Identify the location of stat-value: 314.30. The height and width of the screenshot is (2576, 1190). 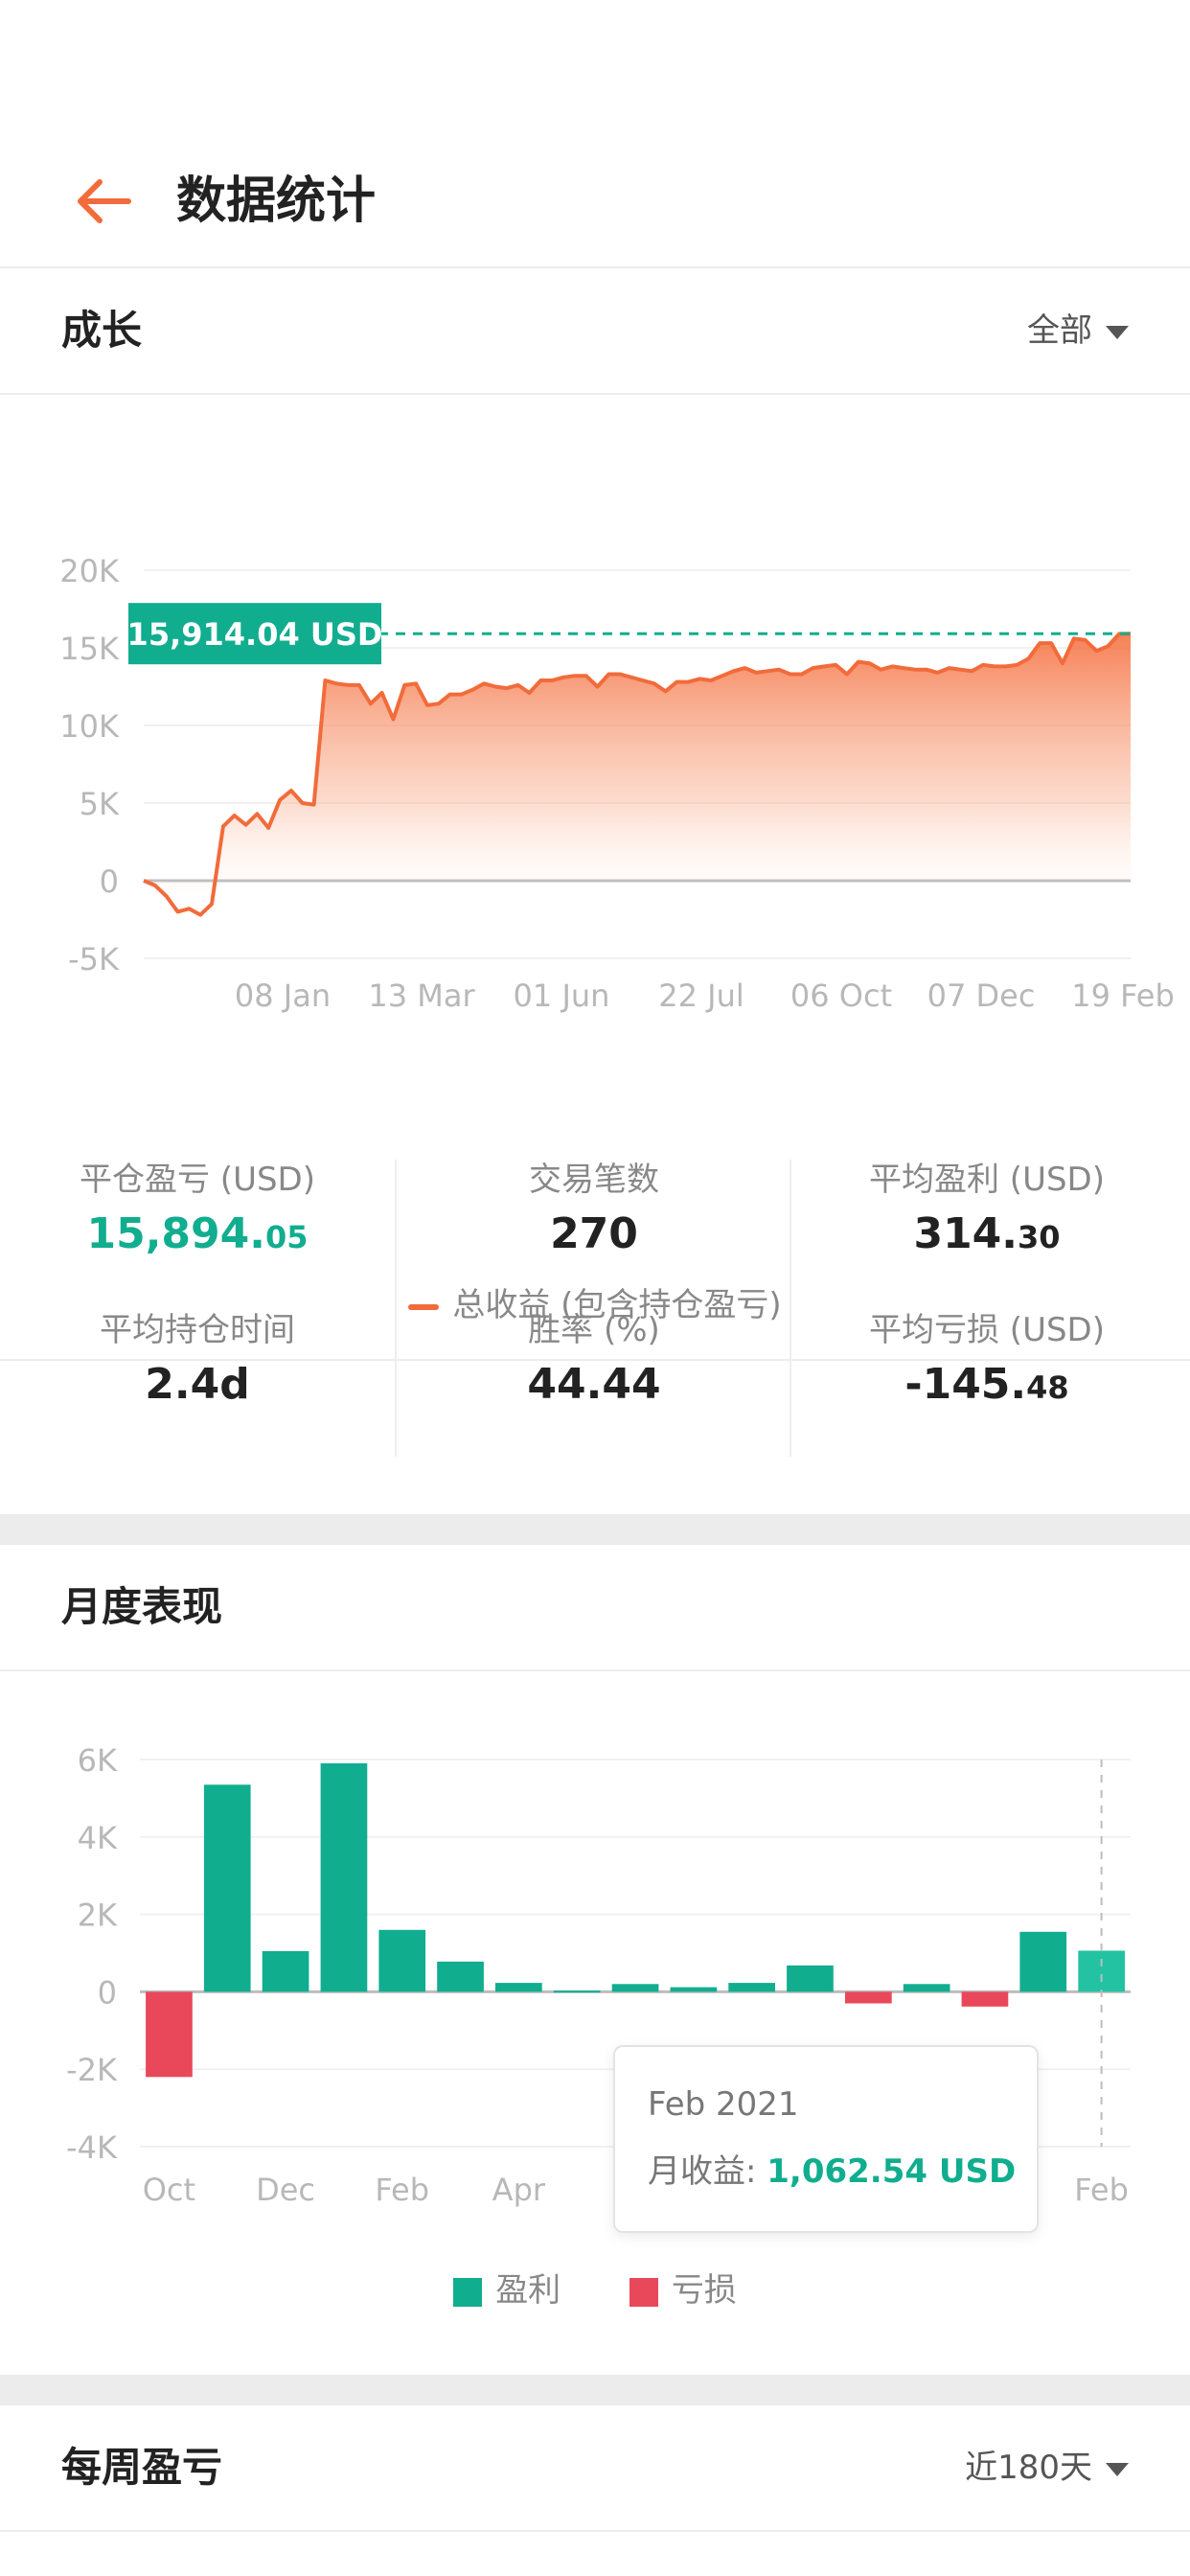
(987, 1236).